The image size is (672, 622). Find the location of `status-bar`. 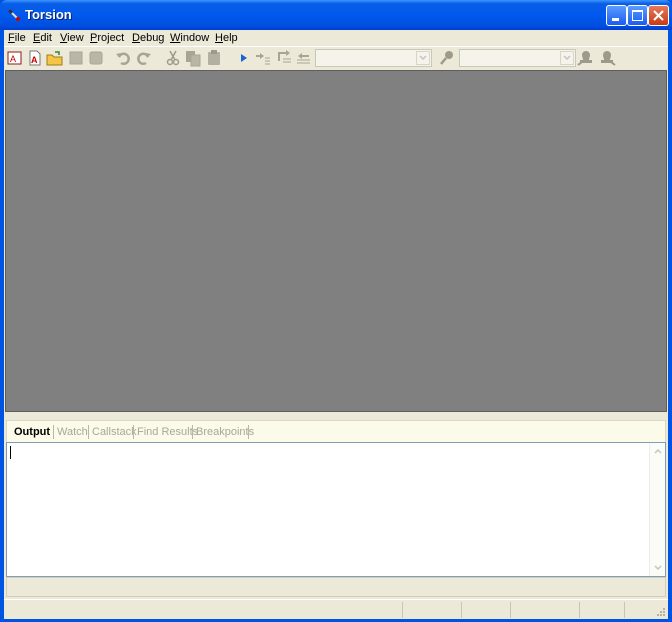

status-bar is located at coordinates (336, 609).